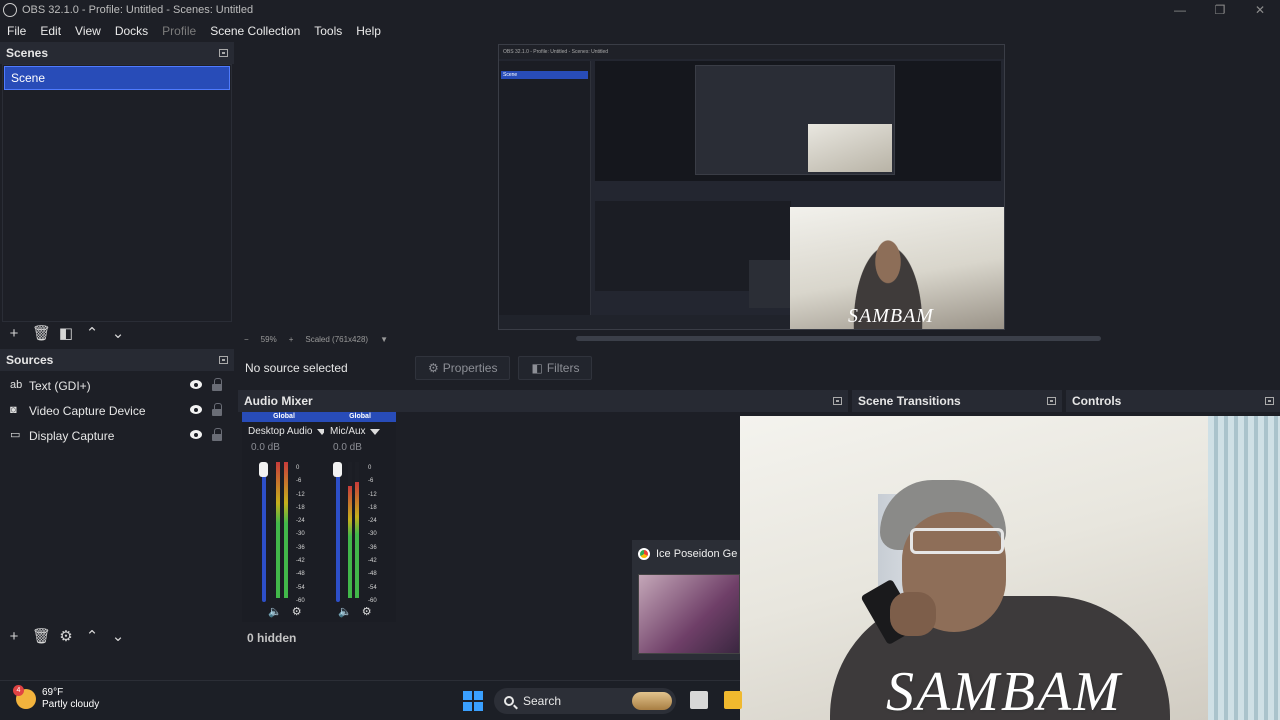  Describe the element at coordinates (473, 701) in the screenshot. I see `windows-start-icon` at that location.